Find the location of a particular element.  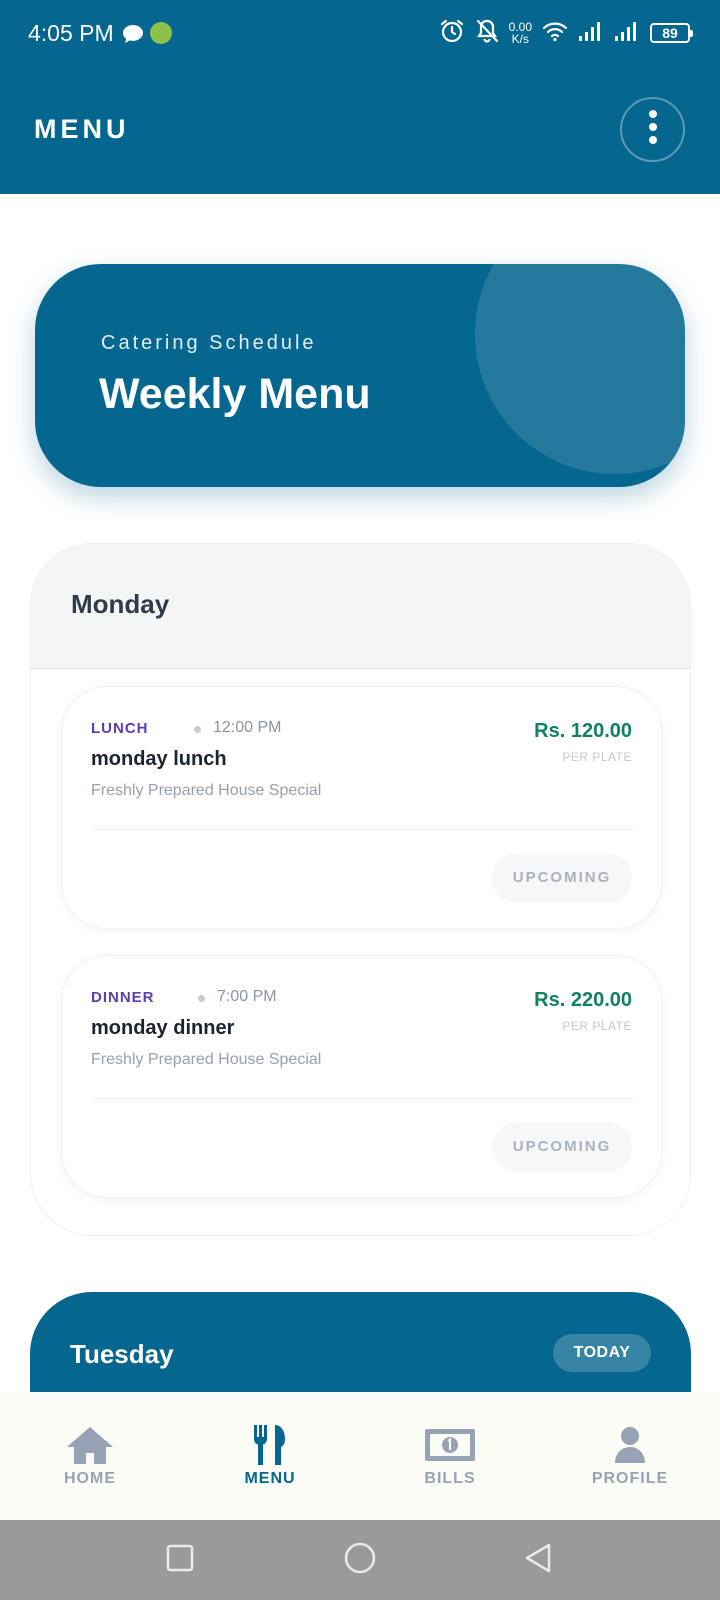

battery-indicator: 89 is located at coordinates (671, 33).